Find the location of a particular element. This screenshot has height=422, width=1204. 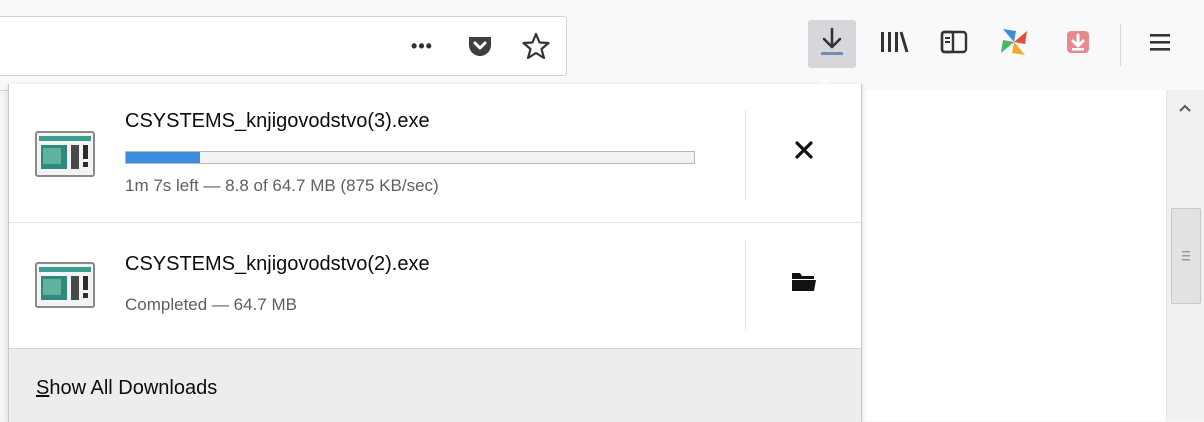

open-folder-button is located at coordinates (804, 283).